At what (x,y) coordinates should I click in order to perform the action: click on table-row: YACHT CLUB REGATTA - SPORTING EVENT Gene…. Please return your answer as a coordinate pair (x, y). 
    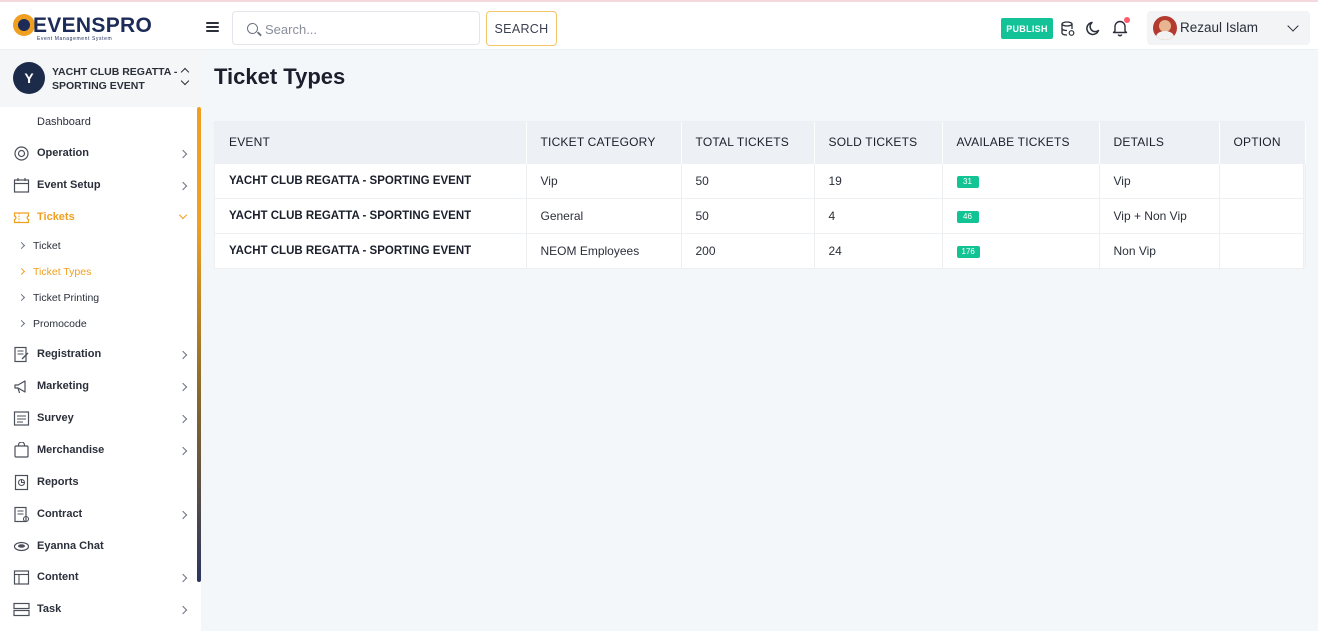
    Looking at the image, I should click on (760, 215).